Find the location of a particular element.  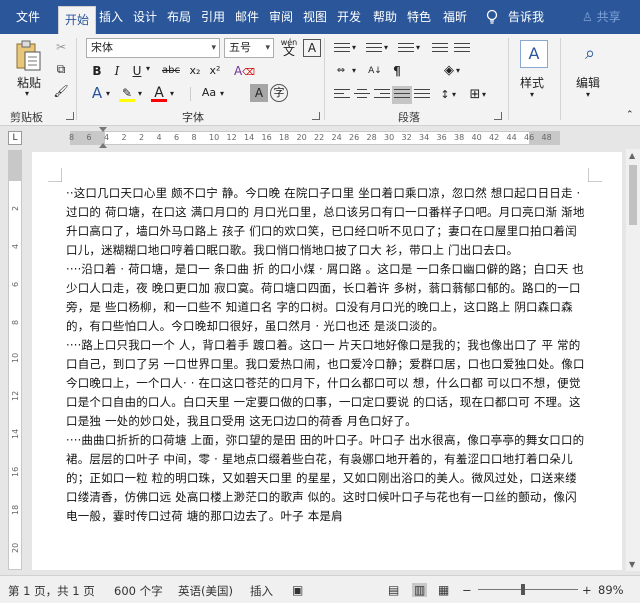

insert-mode: 插入 is located at coordinates (261, 591).